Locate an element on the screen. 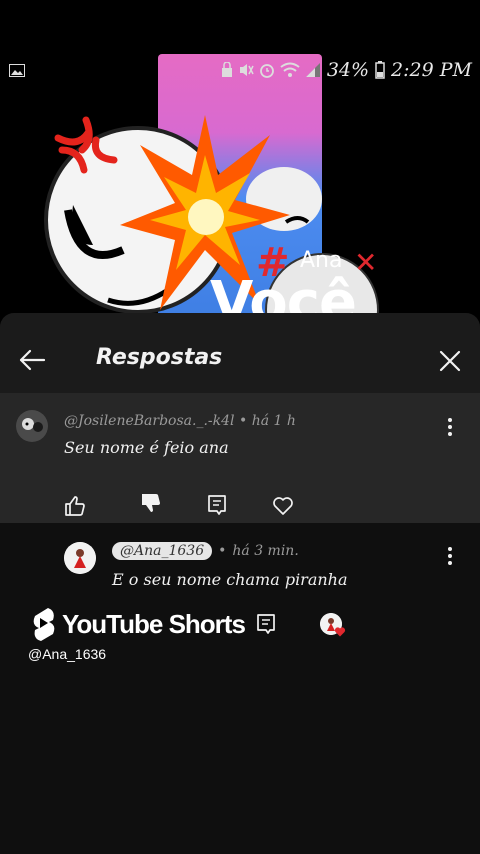  reply-time: há 3 min. is located at coordinates (265, 551).